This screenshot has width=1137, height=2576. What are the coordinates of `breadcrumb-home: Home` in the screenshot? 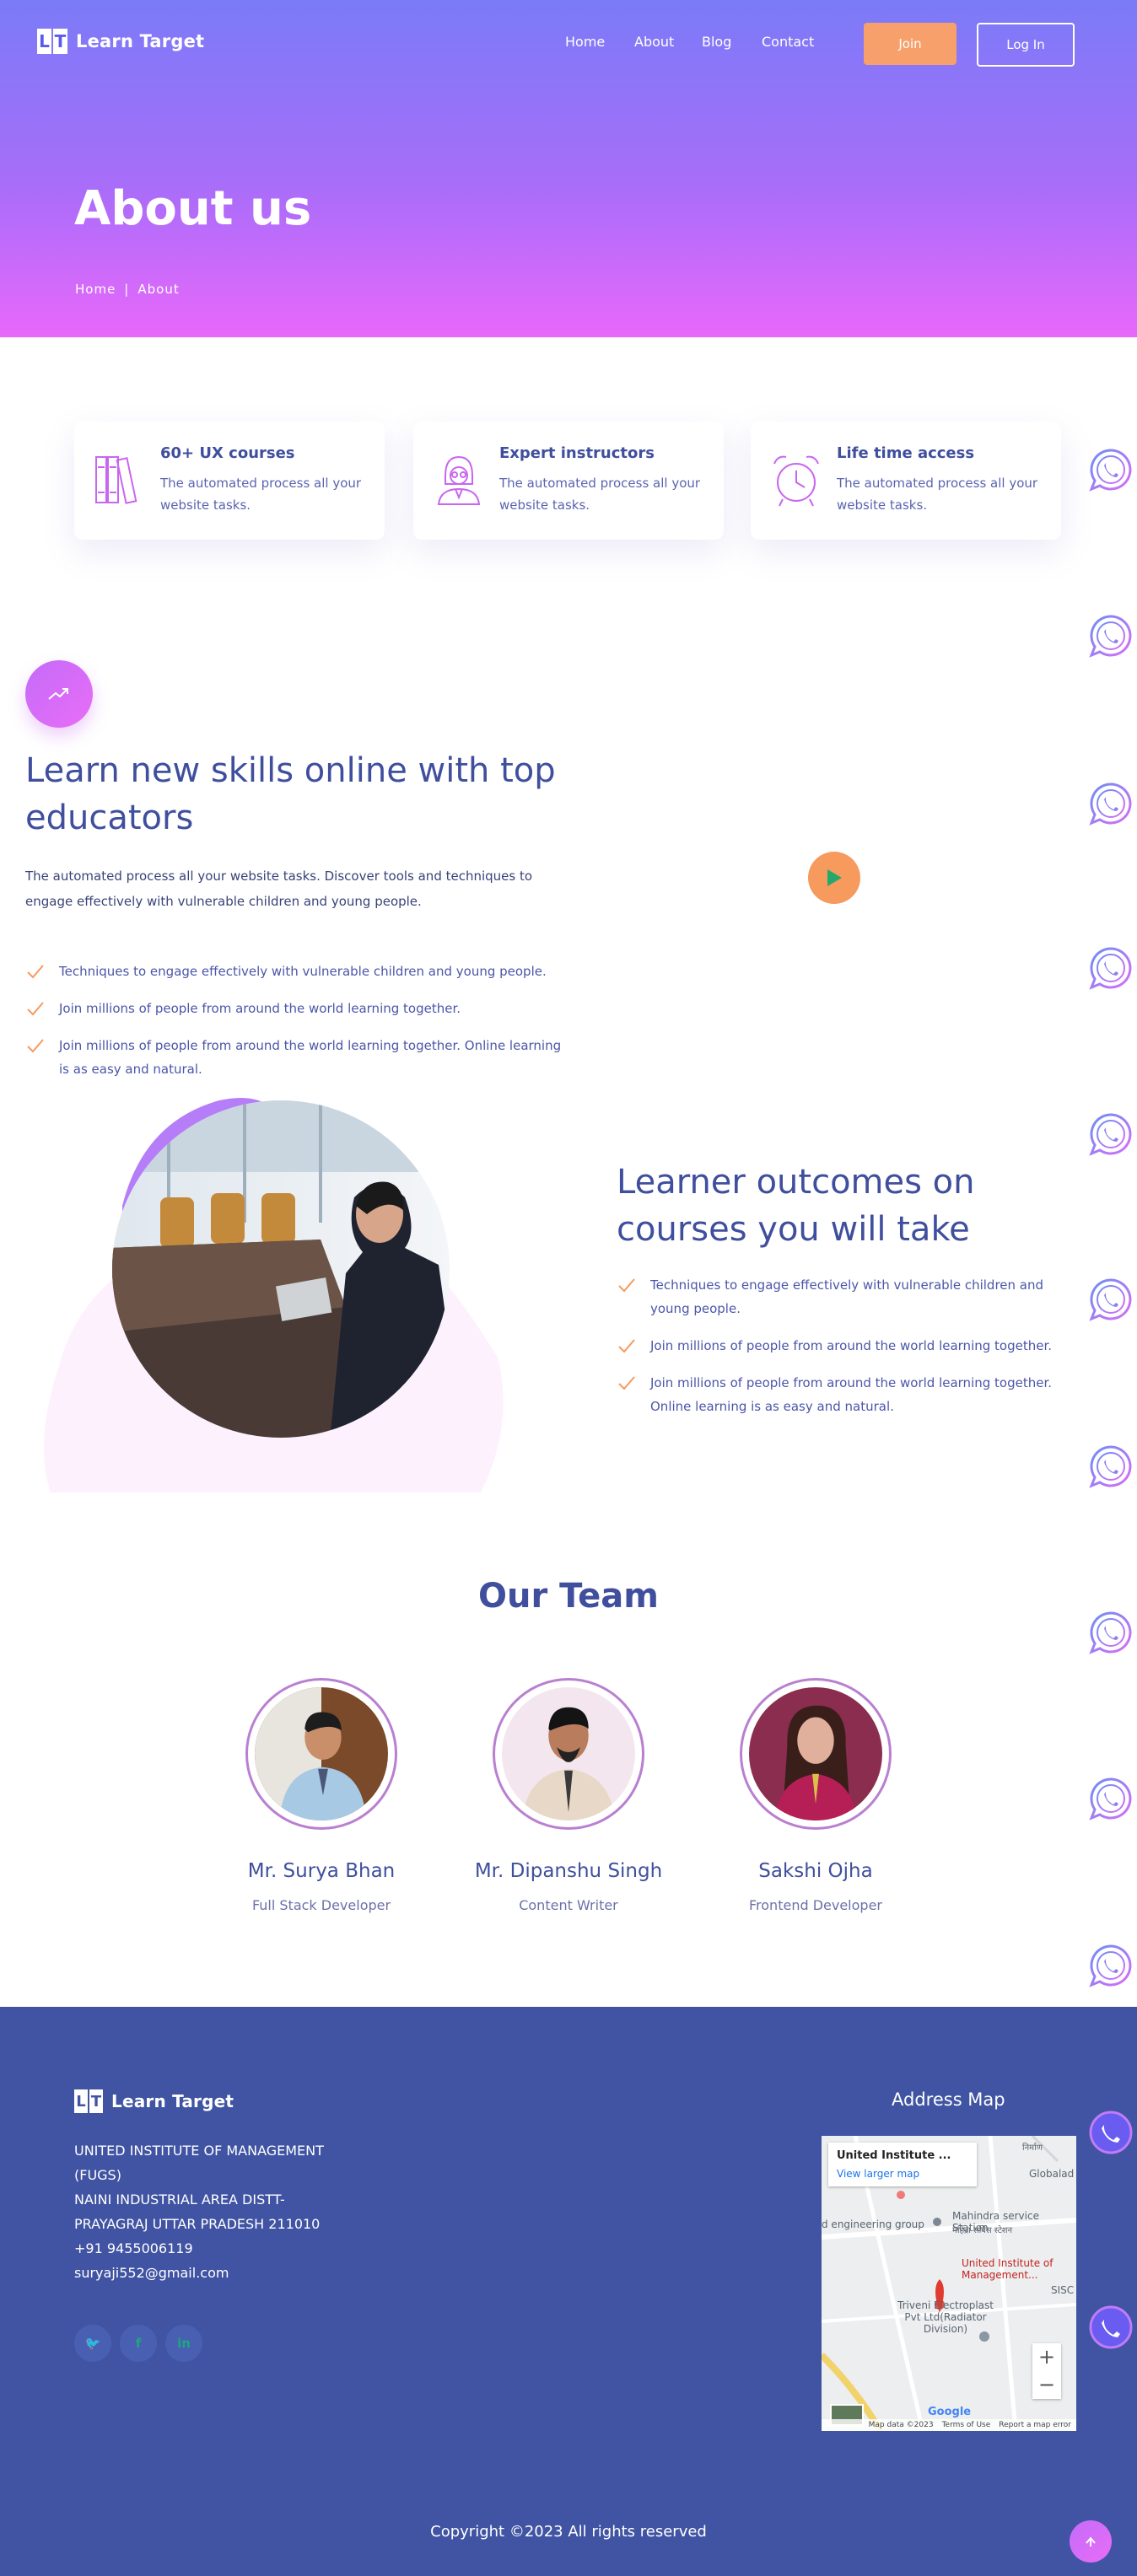 It's located at (95, 289).